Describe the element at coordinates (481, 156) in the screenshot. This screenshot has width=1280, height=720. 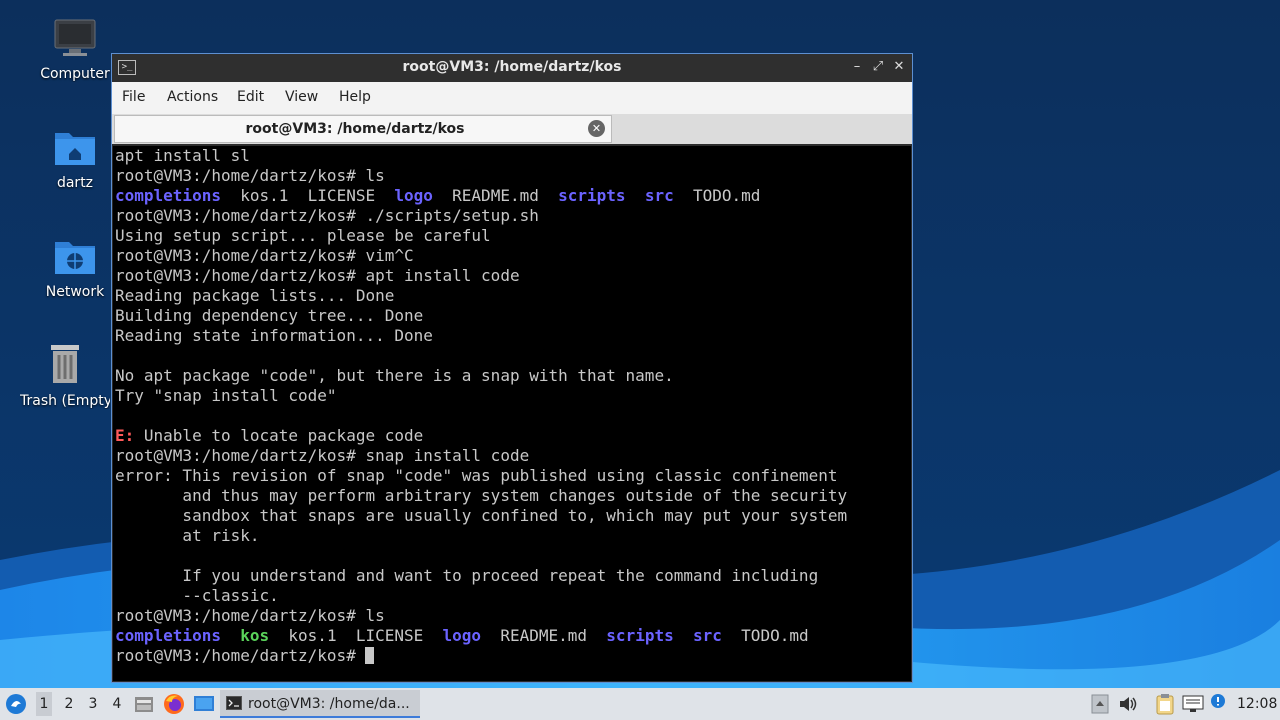
I see `terminal-line: apt install sl` at that location.